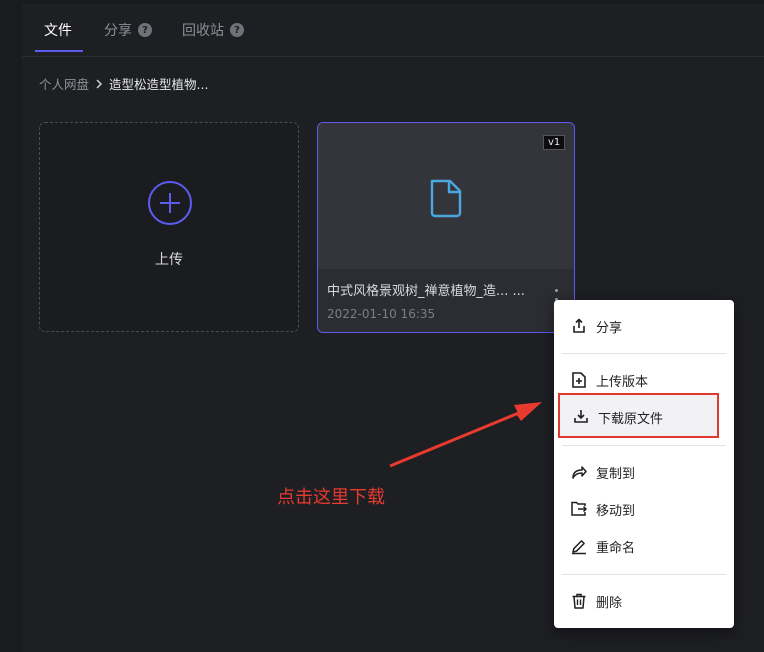 Image resolution: width=764 pixels, height=652 pixels. What do you see at coordinates (169, 260) in the screenshot?
I see `upload-label: 上传` at bounding box center [169, 260].